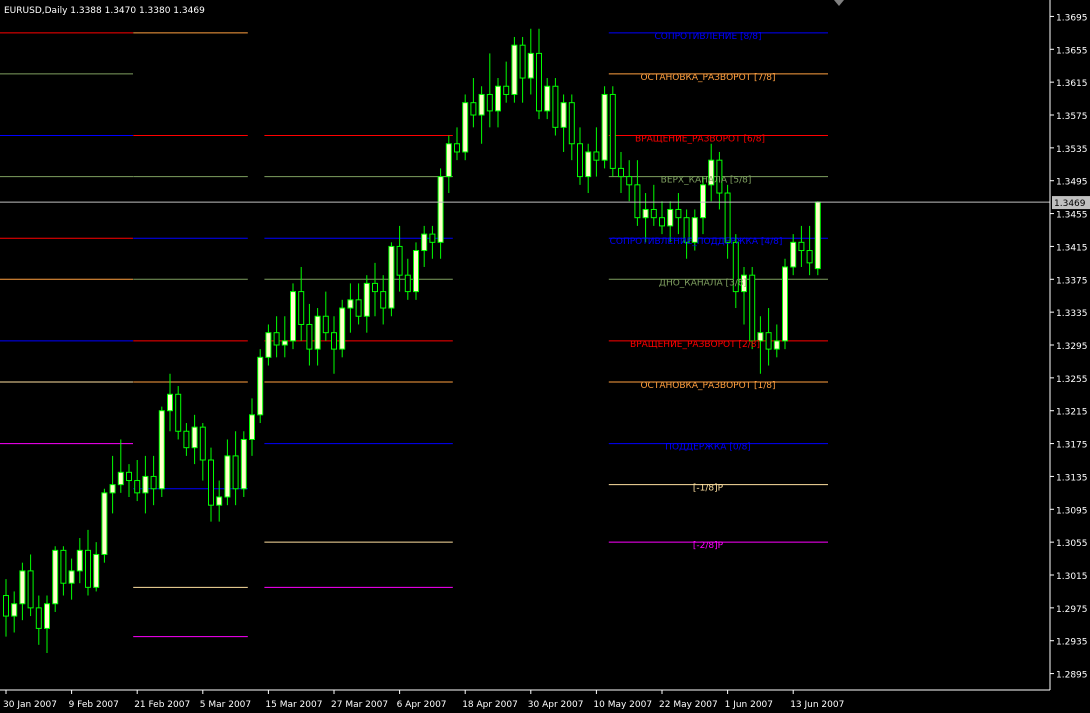 Image resolution: width=1090 pixels, height=713 pixels. Describe the element at coordinates (30, 705) in the screenshot. I see `x-tick-label: 30 Jan 2007` at that location.